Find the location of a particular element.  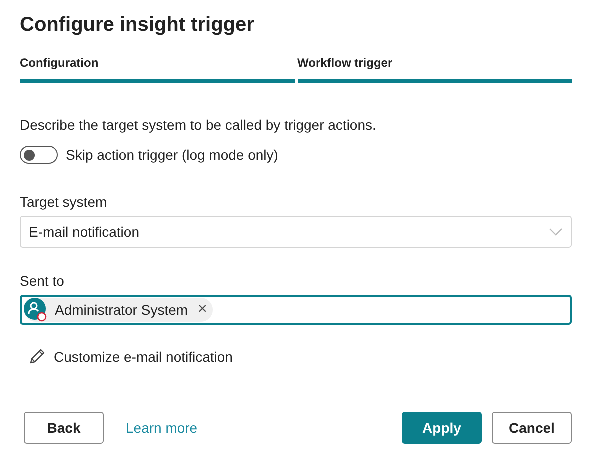

recipient-chip: Administrator System × is located at coordinates (119, 310).